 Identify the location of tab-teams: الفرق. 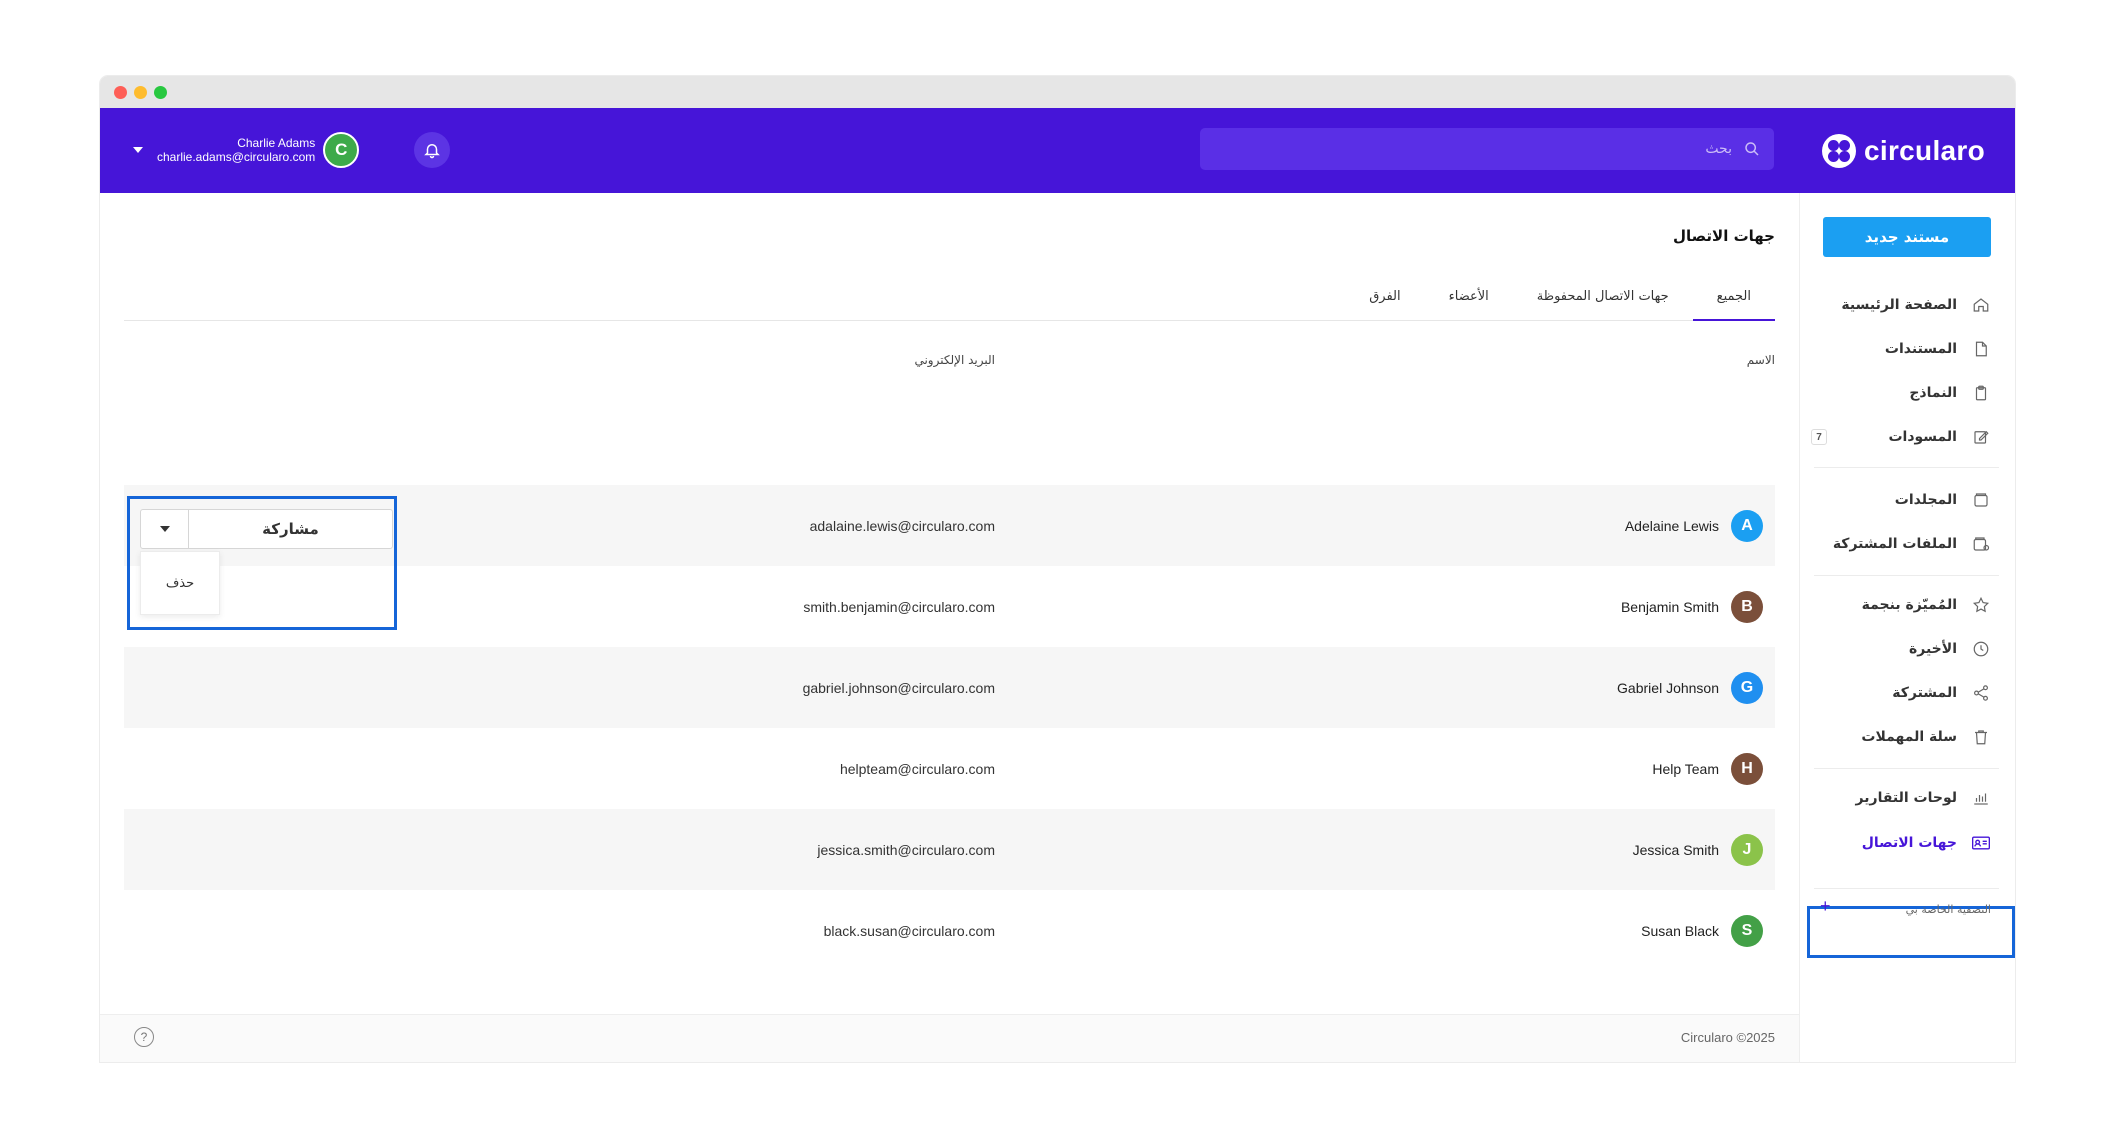
(1384, 303).